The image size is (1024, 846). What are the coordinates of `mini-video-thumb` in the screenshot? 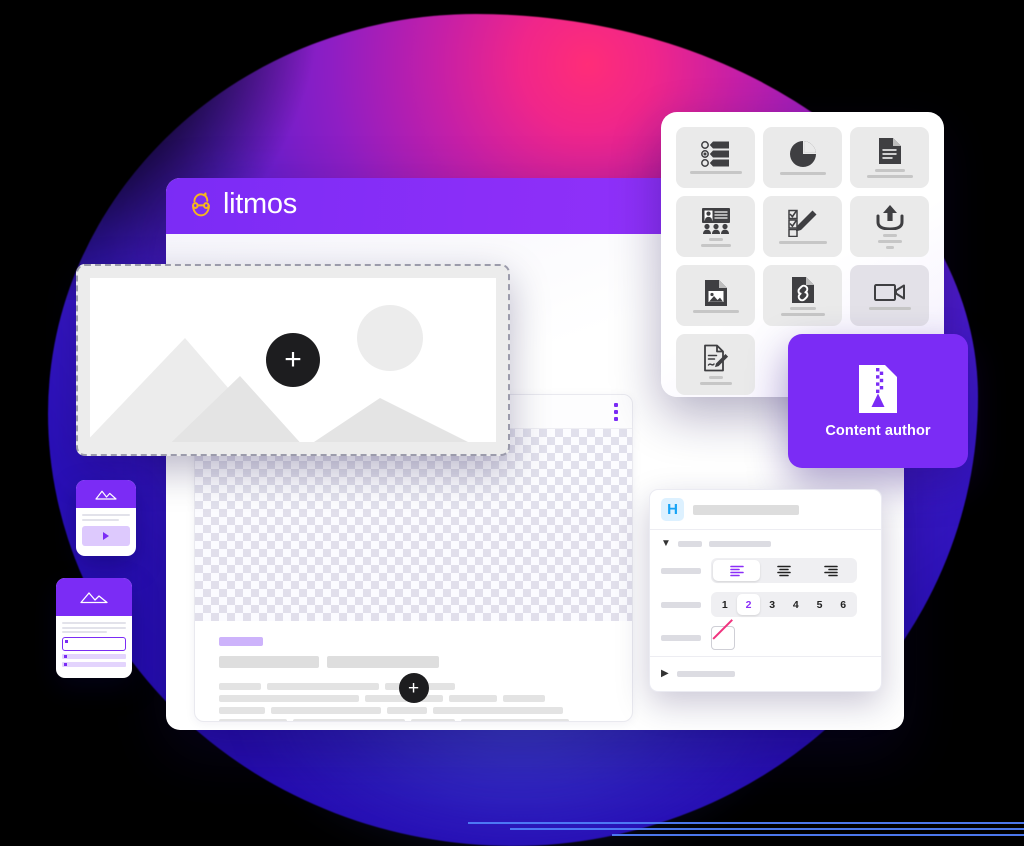 It's located at (106, 535).